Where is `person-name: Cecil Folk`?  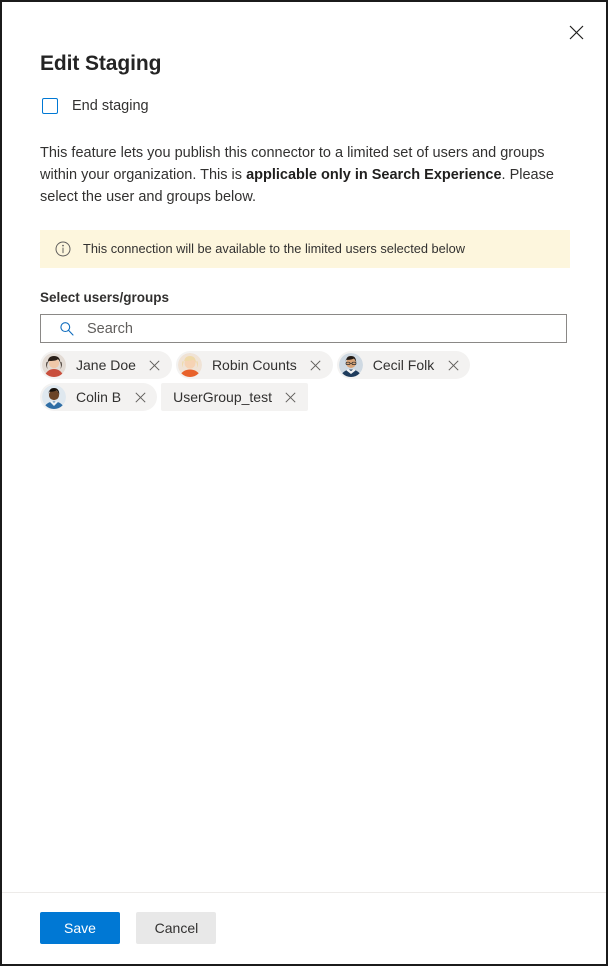 person-name: Cecil Folk is located at coordinates (403, 365).